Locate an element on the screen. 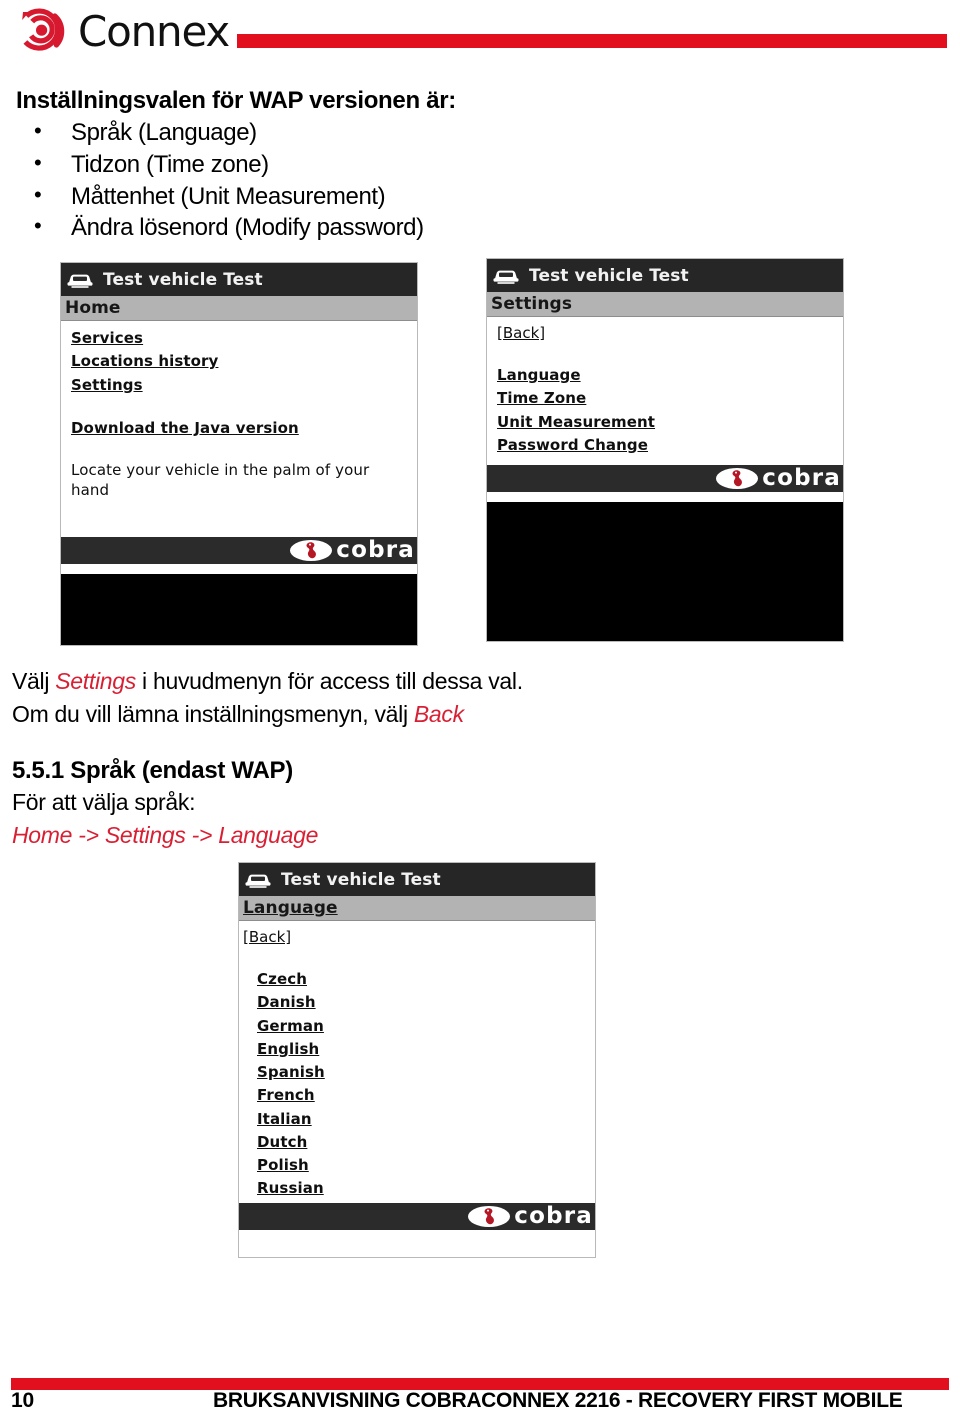  home-white-gap is located at coordinates (239, 569).